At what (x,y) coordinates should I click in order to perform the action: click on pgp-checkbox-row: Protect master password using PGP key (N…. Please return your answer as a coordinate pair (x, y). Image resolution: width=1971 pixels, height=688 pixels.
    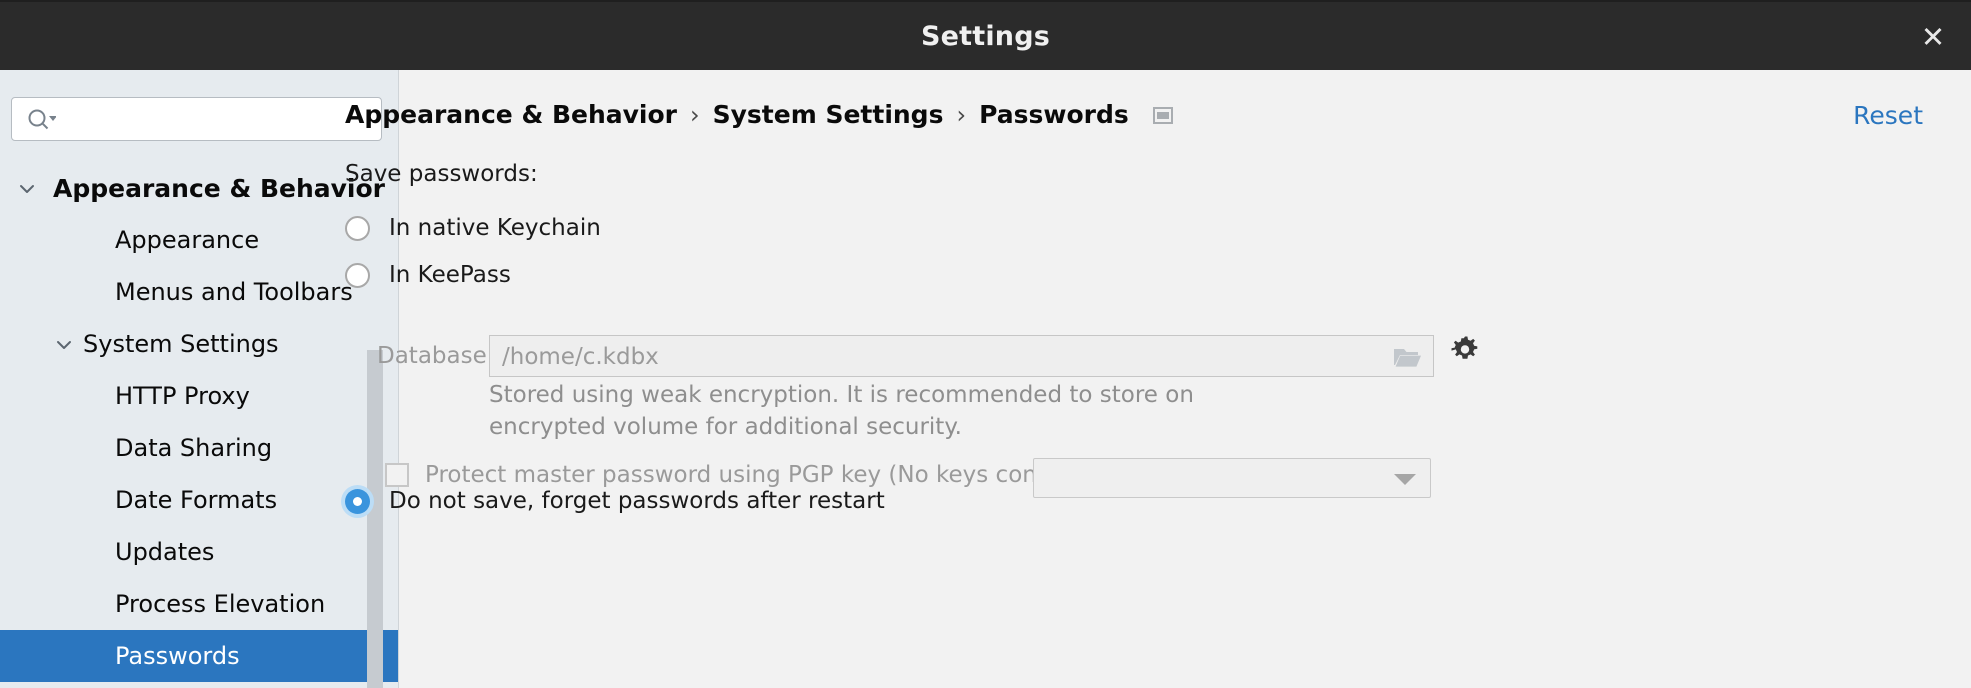
    Looking at the image, I should click on (756, 475).